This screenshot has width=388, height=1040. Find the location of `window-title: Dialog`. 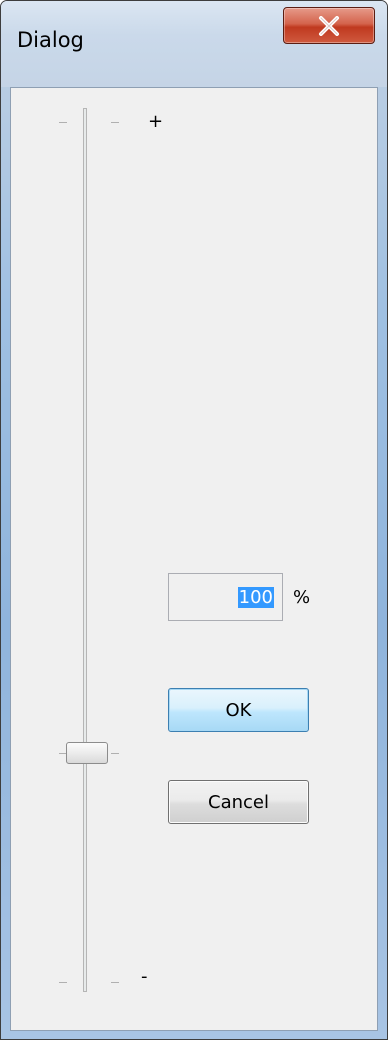

window-title: Dialog is located at coordinates (50, 40).